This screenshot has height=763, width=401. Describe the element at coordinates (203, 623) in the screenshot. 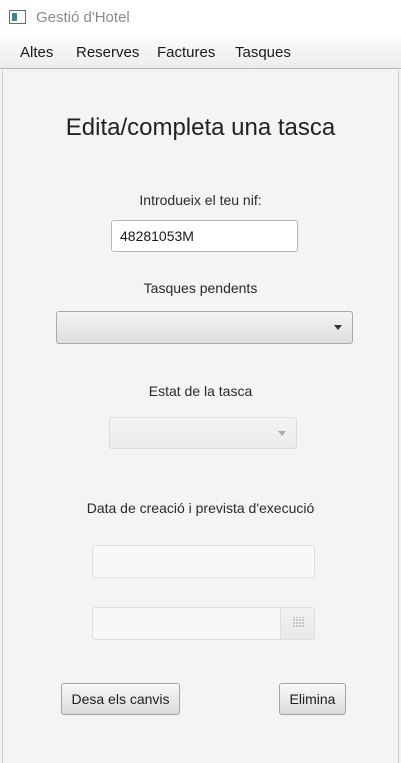

I see `planned-date-picker` at that location.